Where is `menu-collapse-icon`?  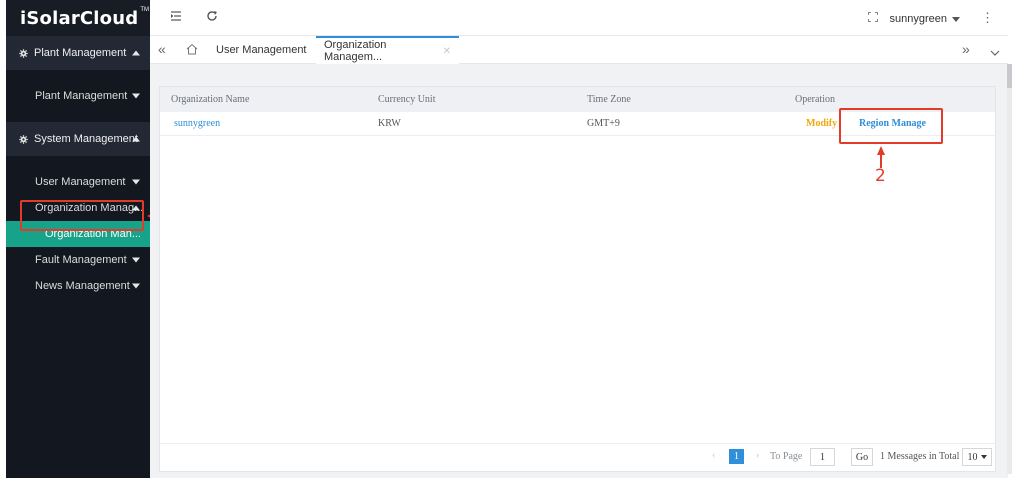
menu-collapse-icon is located at coordinates (176, 17).